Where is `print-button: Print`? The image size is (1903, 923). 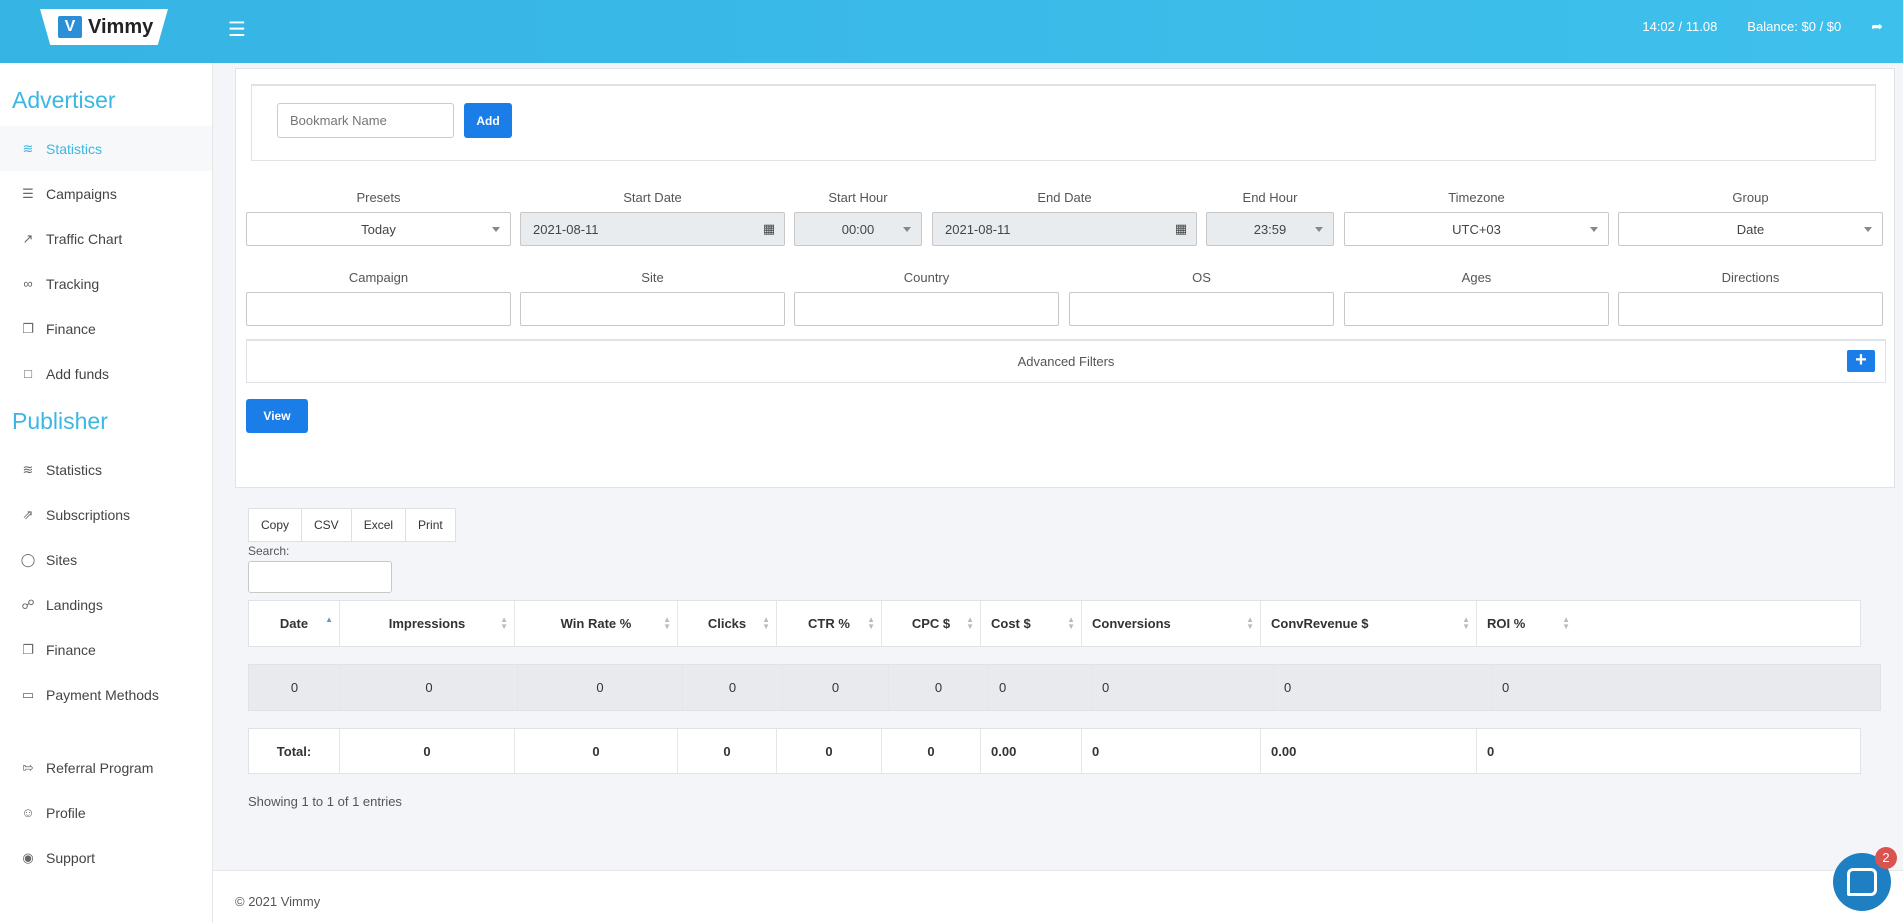
print-button: Print is located at coordinates (430, 525).